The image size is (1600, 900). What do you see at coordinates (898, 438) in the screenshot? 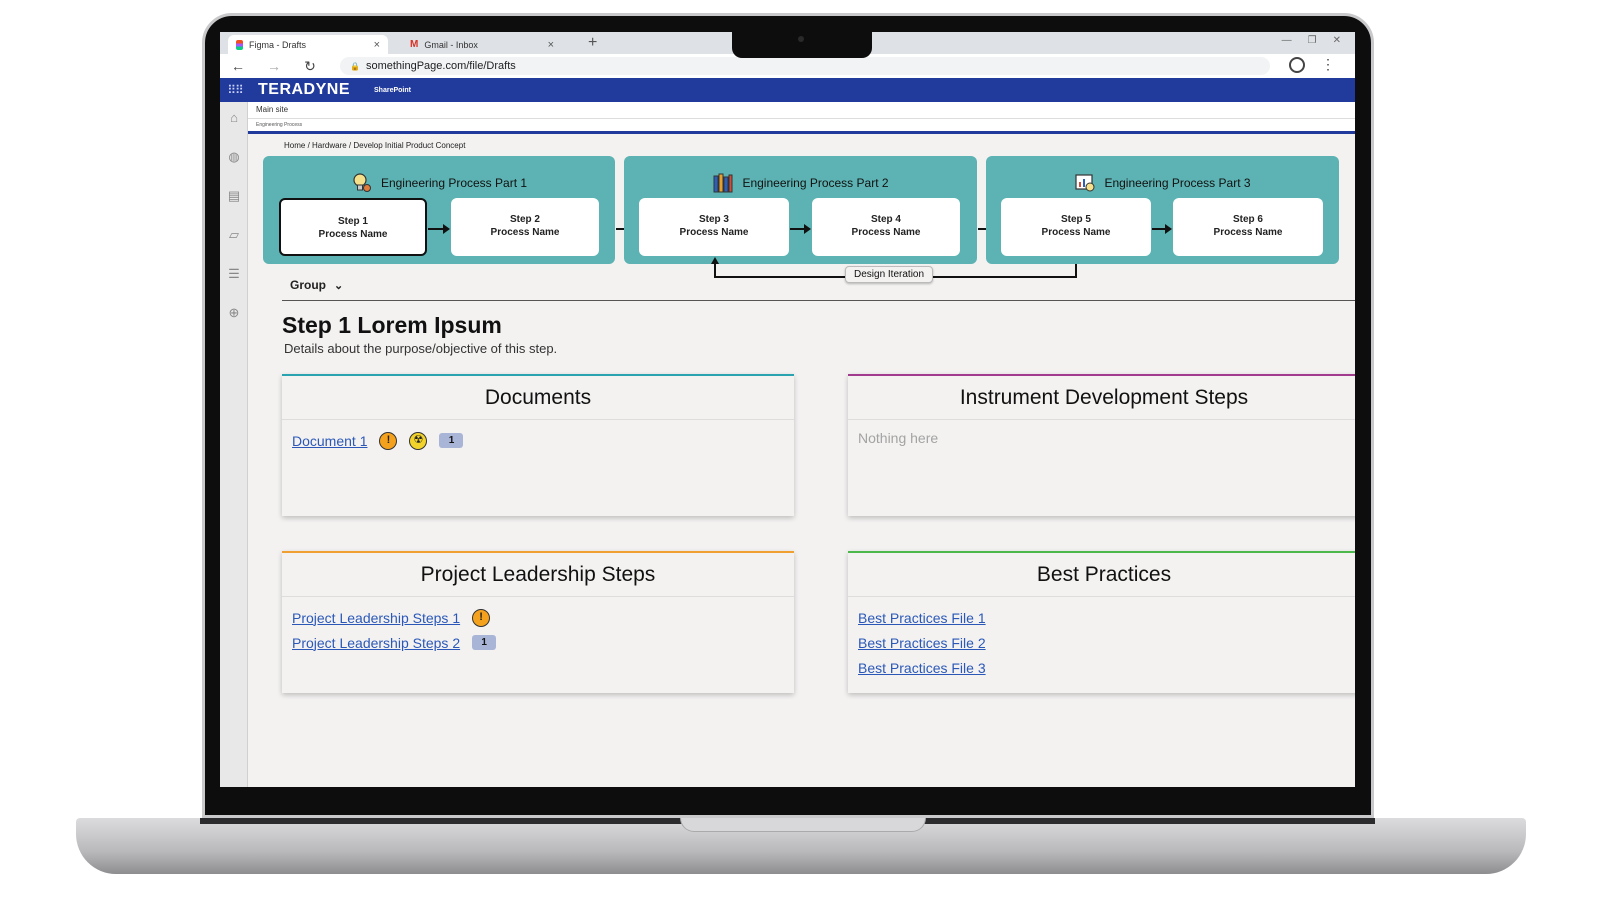
I see `empty-state-text: Nothing here` at bounding box center [898, 438].